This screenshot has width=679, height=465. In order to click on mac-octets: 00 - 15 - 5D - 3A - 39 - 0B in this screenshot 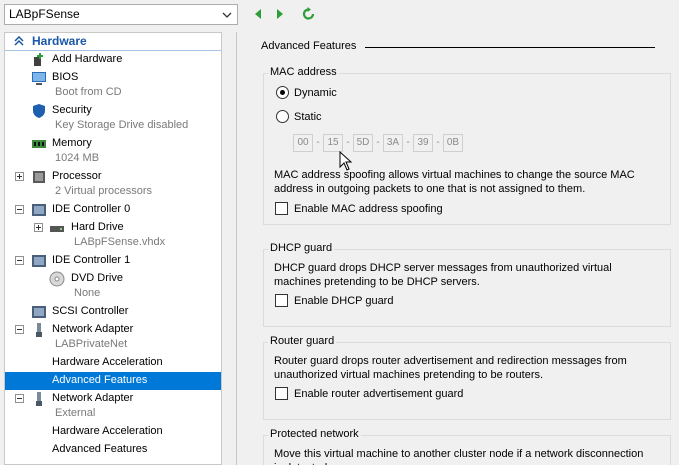, I will do `click(393, 143)`.